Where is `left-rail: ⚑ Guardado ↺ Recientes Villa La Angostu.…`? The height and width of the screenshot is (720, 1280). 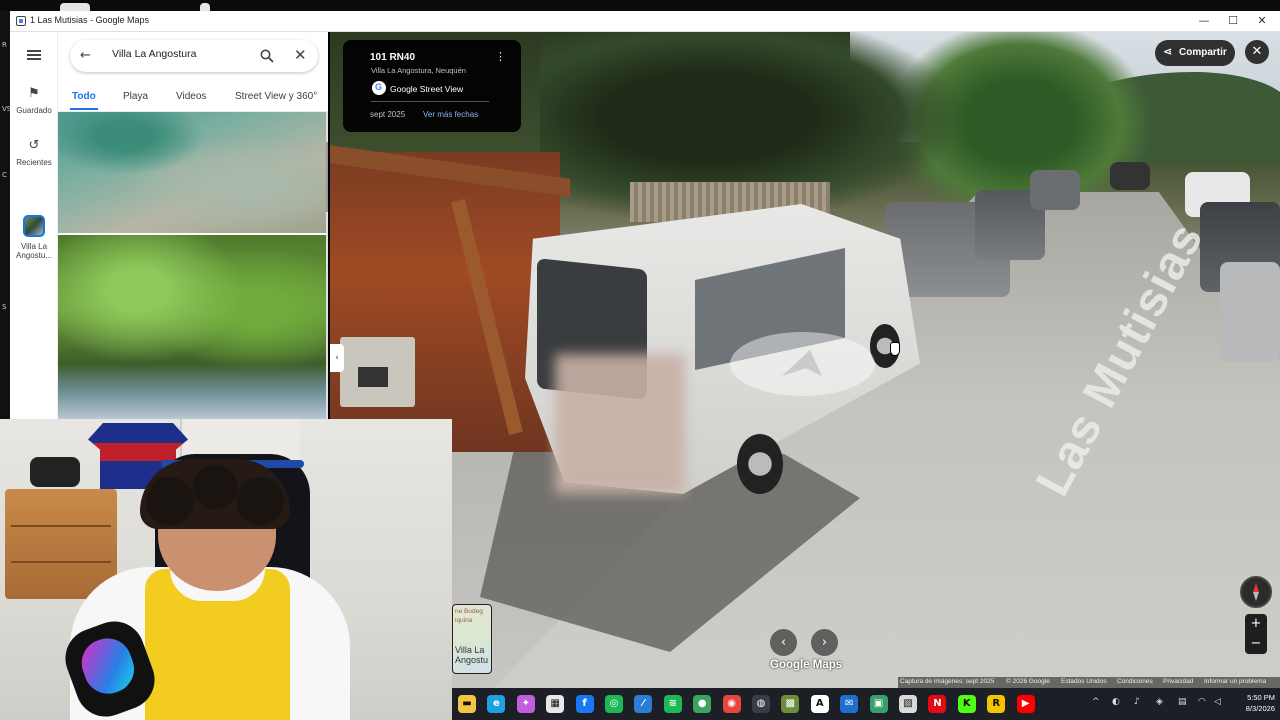 left-rail: ⚑ Guardado ↺ Recientes Villa La Angostu.… is located at coordinates (34, 225).